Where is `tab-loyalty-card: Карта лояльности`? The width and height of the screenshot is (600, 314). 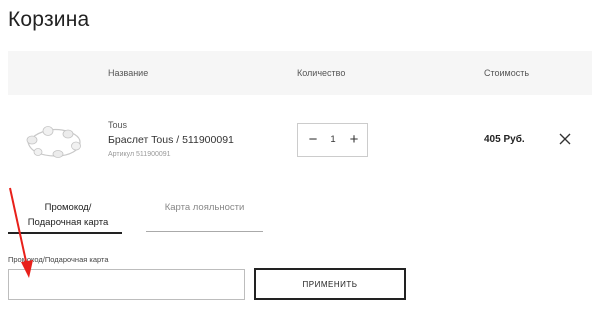
tab-loyalty-card: Карта лояльности is located at coordinates (204, 207).